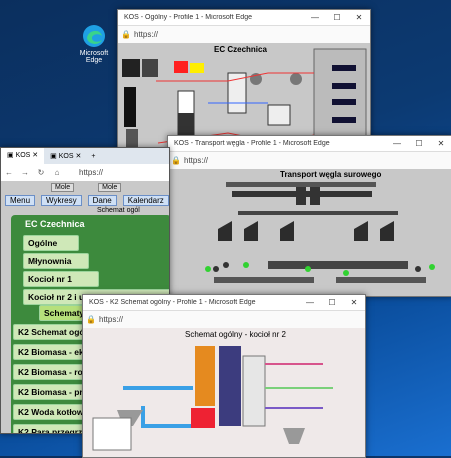 The image size is (451, 458). I want to click on edge-logo-icon, so click(94, 36).